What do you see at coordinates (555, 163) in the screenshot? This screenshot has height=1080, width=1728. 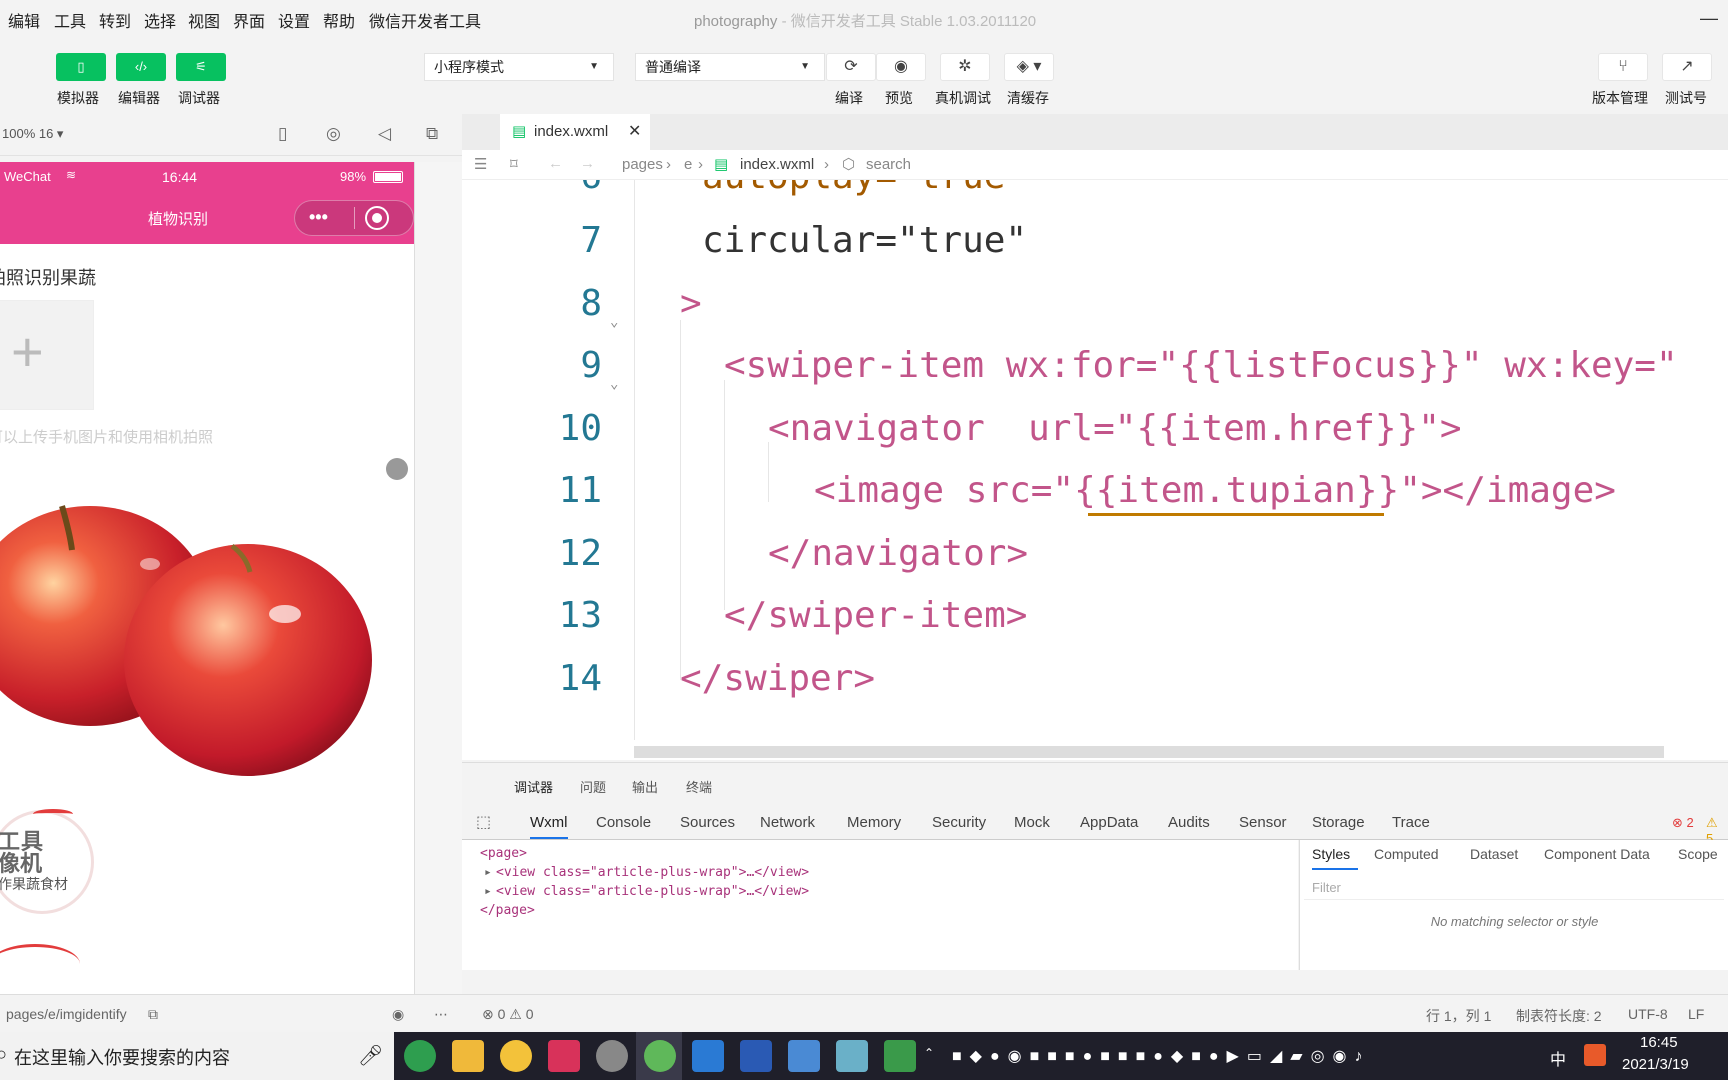 I see `back-arrow-icon: ←` at bounding box center [555, 163].